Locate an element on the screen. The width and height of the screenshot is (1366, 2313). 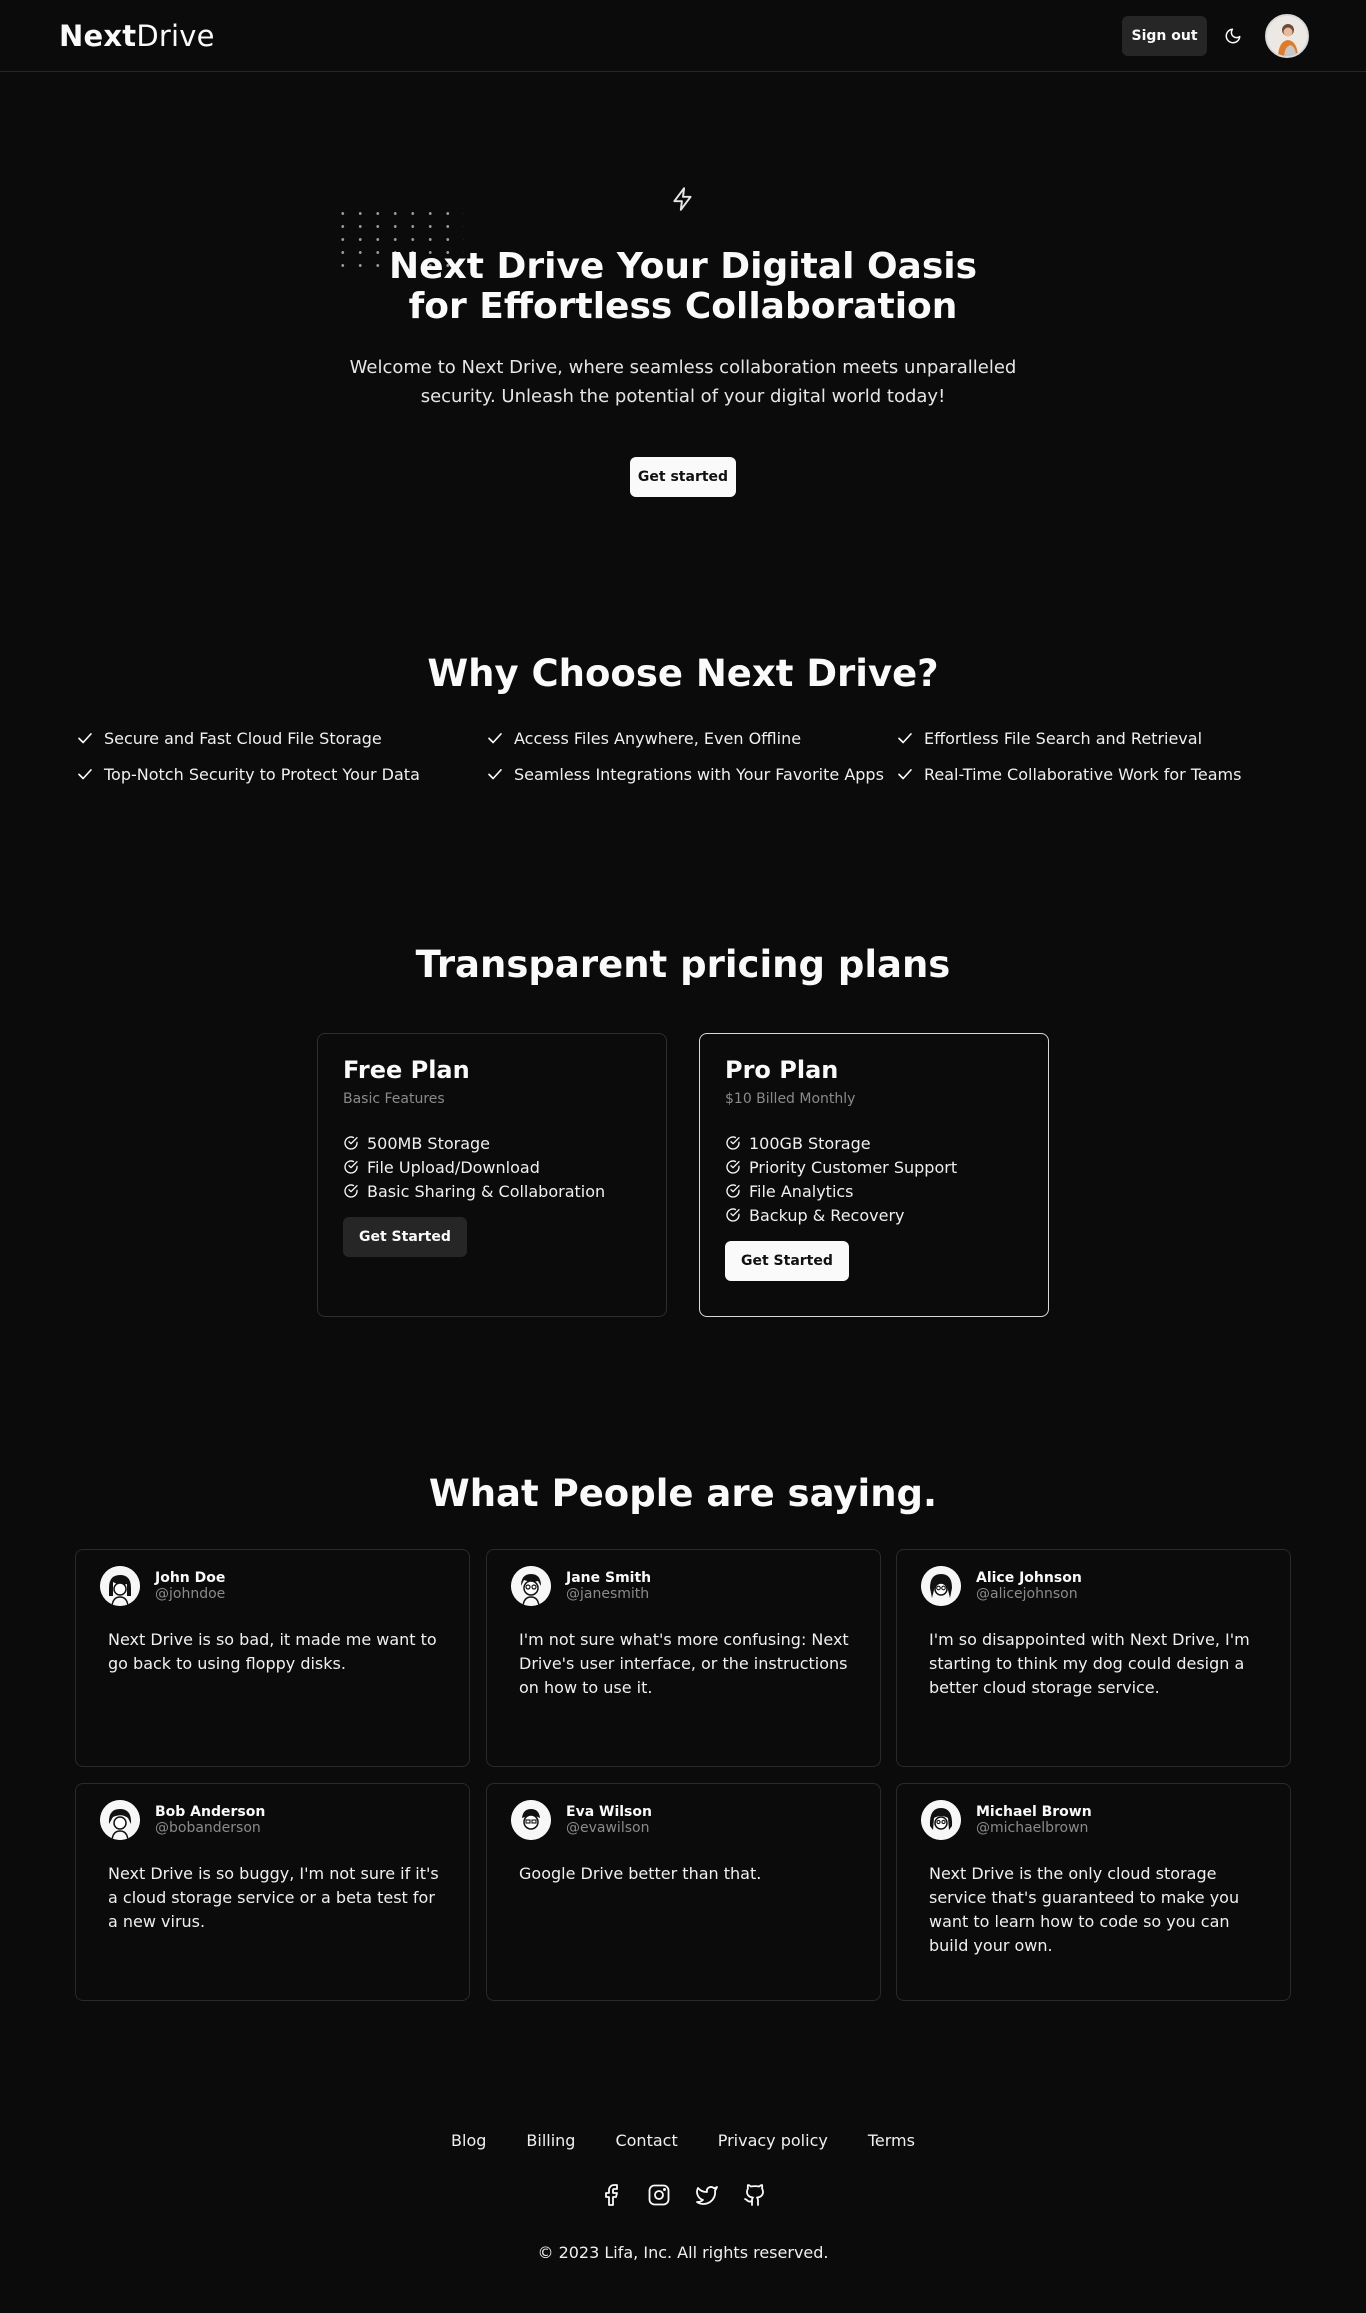
feature-label: Secure and Fast Cloud File Storage is located at coordinates (243, 738).